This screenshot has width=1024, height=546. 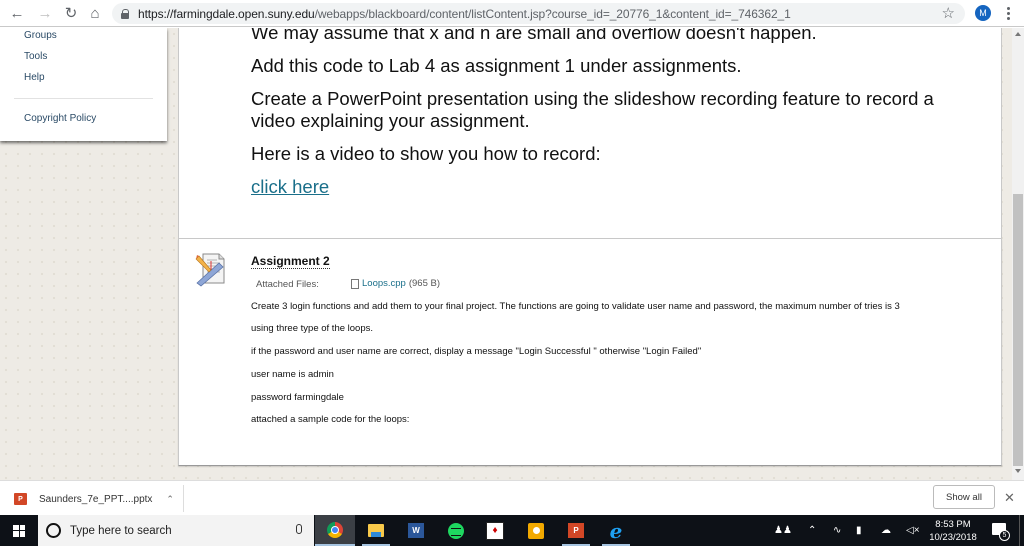 I want to click on forward-button: →, so click(x=45, y=13).